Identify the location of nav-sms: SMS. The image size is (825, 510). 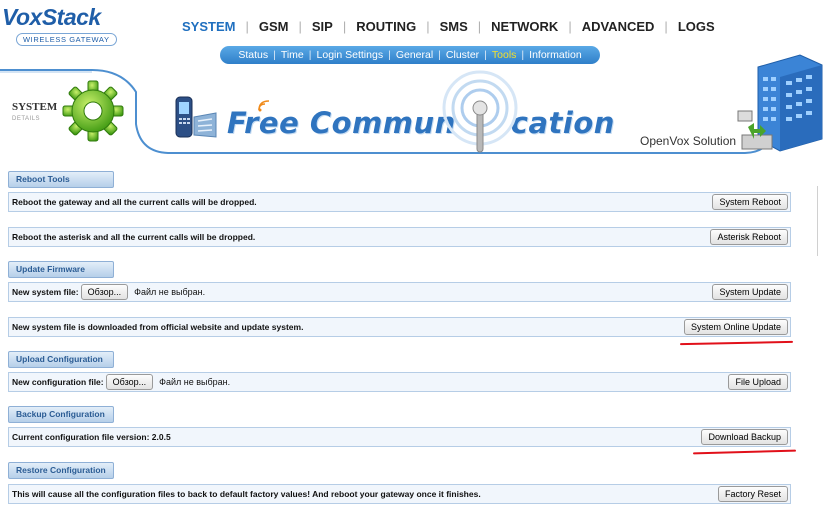
(454, 26).